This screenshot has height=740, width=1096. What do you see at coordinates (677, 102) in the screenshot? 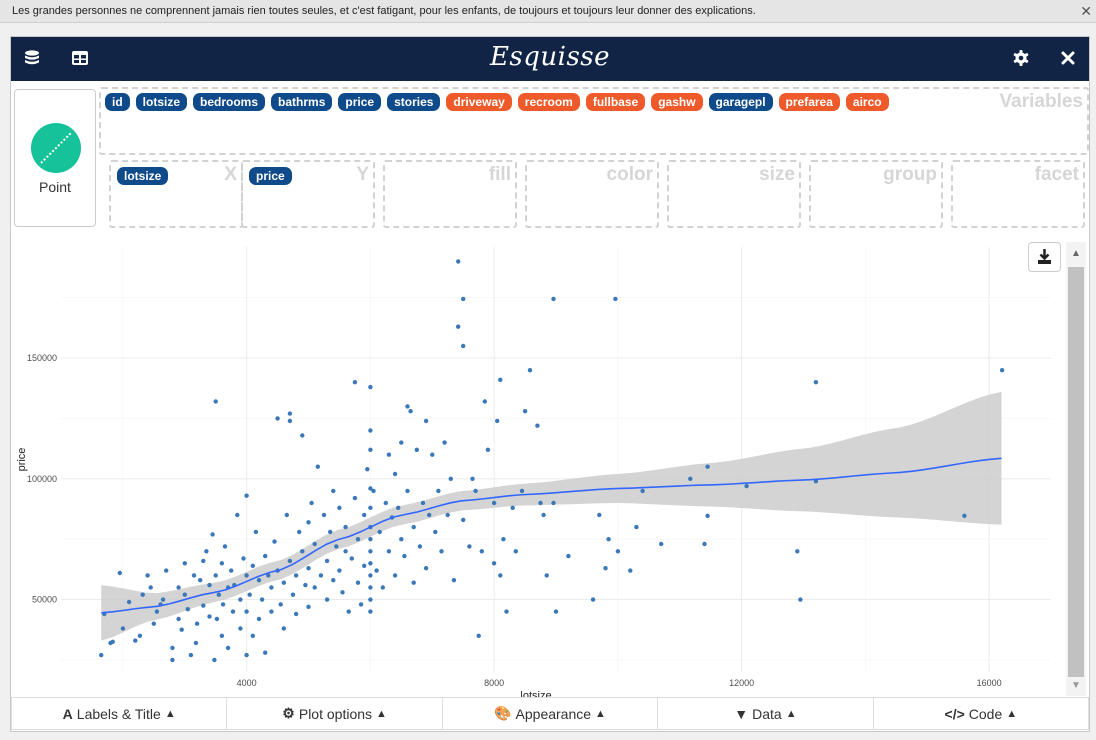
I see `variable-badge-gashw: gashw` at bounding box center [677, 102].